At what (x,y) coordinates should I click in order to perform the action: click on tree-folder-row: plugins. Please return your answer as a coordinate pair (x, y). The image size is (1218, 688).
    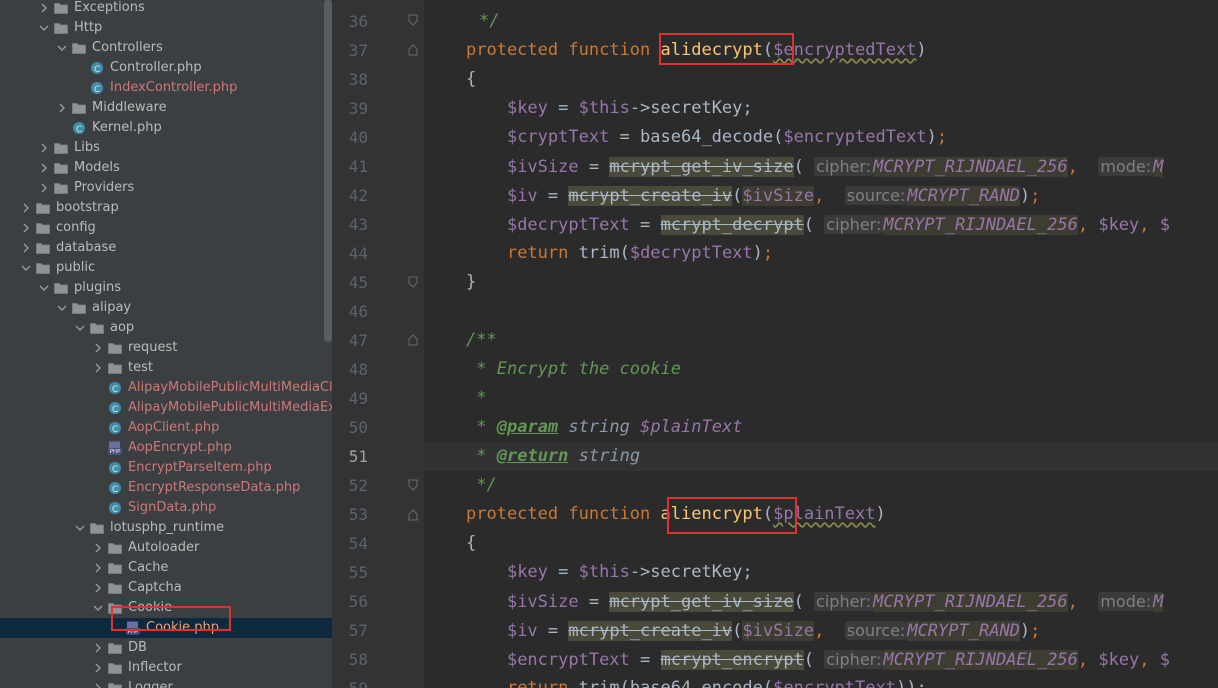
    Looking at the image, I should click on (166, 288).